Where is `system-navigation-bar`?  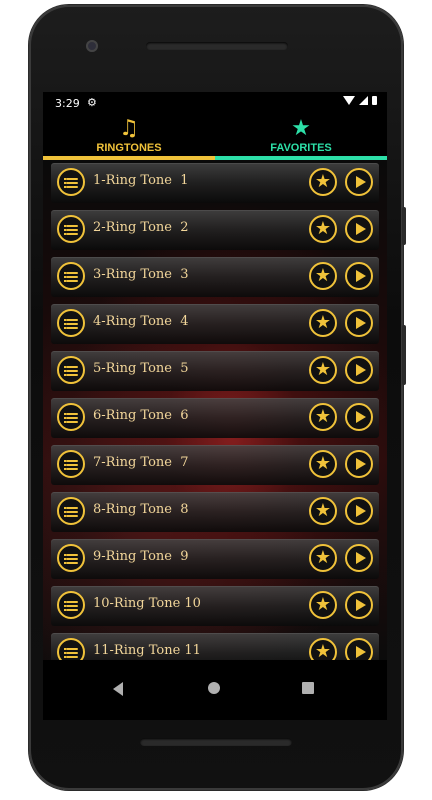 system-navigation-bar is located at coordinates (215, 690).